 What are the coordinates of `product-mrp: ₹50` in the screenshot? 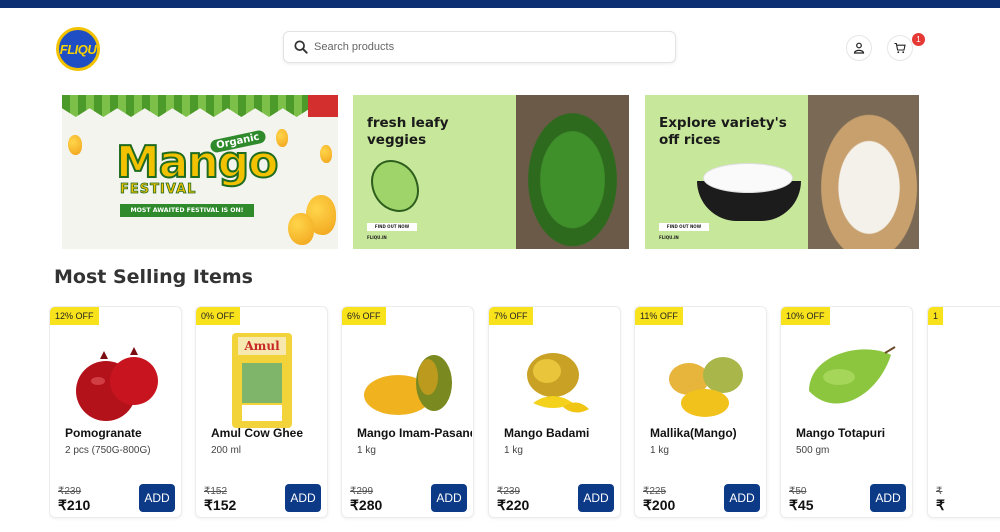 It's located at (798, 491).